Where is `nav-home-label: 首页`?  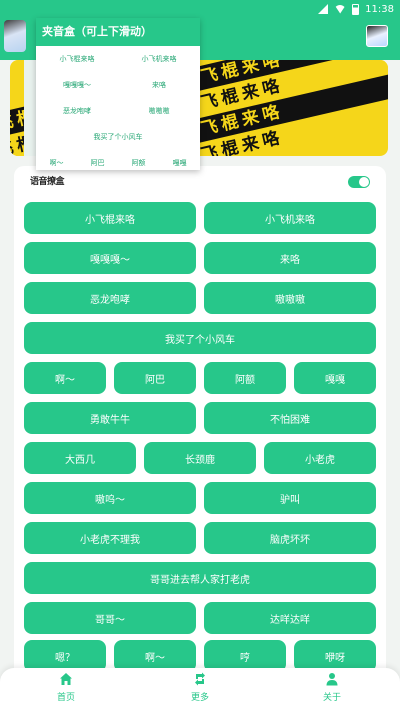 nav-home-label: 首页 is located at coordinates (65, 698).